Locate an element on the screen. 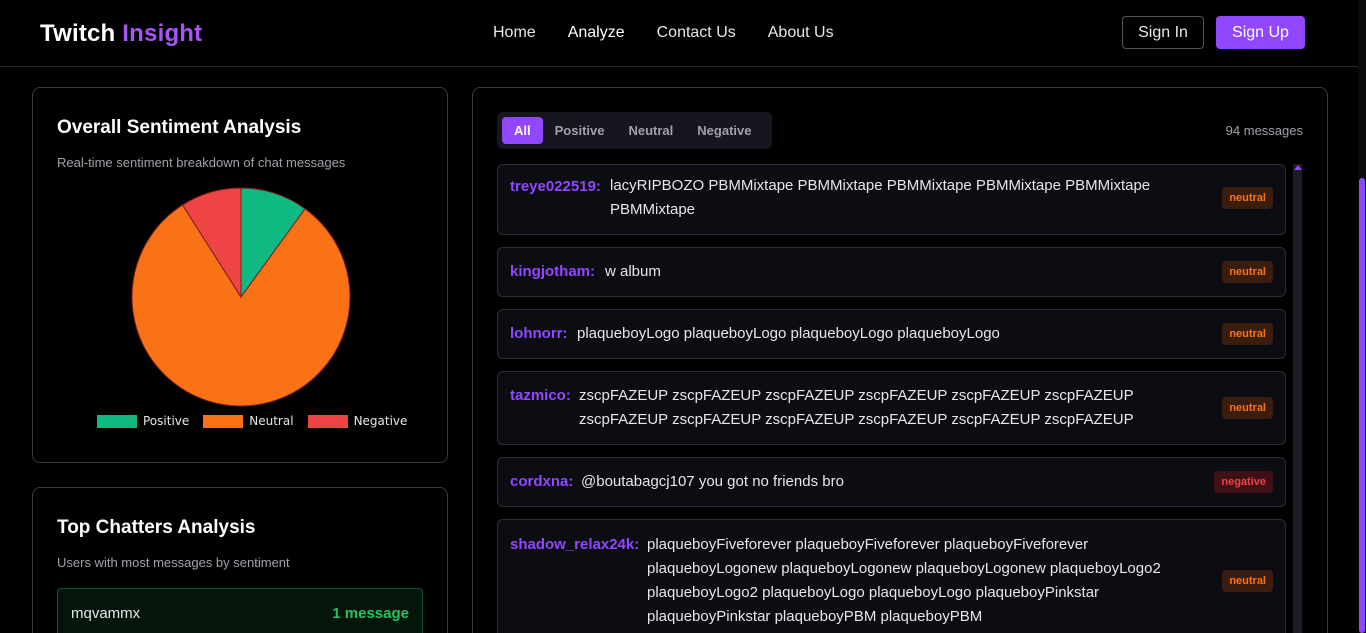 This screenshot has height=633, width=1366. sentiment-pie-chart is located at coordinates (241, 297).